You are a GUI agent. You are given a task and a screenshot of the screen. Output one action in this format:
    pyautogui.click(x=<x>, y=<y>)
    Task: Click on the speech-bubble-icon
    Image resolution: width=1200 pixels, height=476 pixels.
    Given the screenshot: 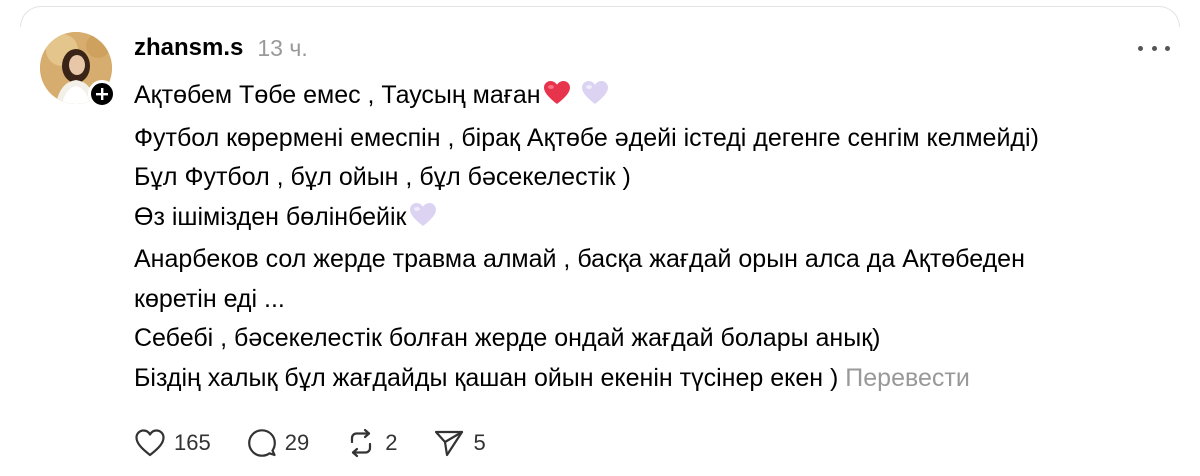 What is the action you would take?
    pyautogui.click(x=261, y=443)
    